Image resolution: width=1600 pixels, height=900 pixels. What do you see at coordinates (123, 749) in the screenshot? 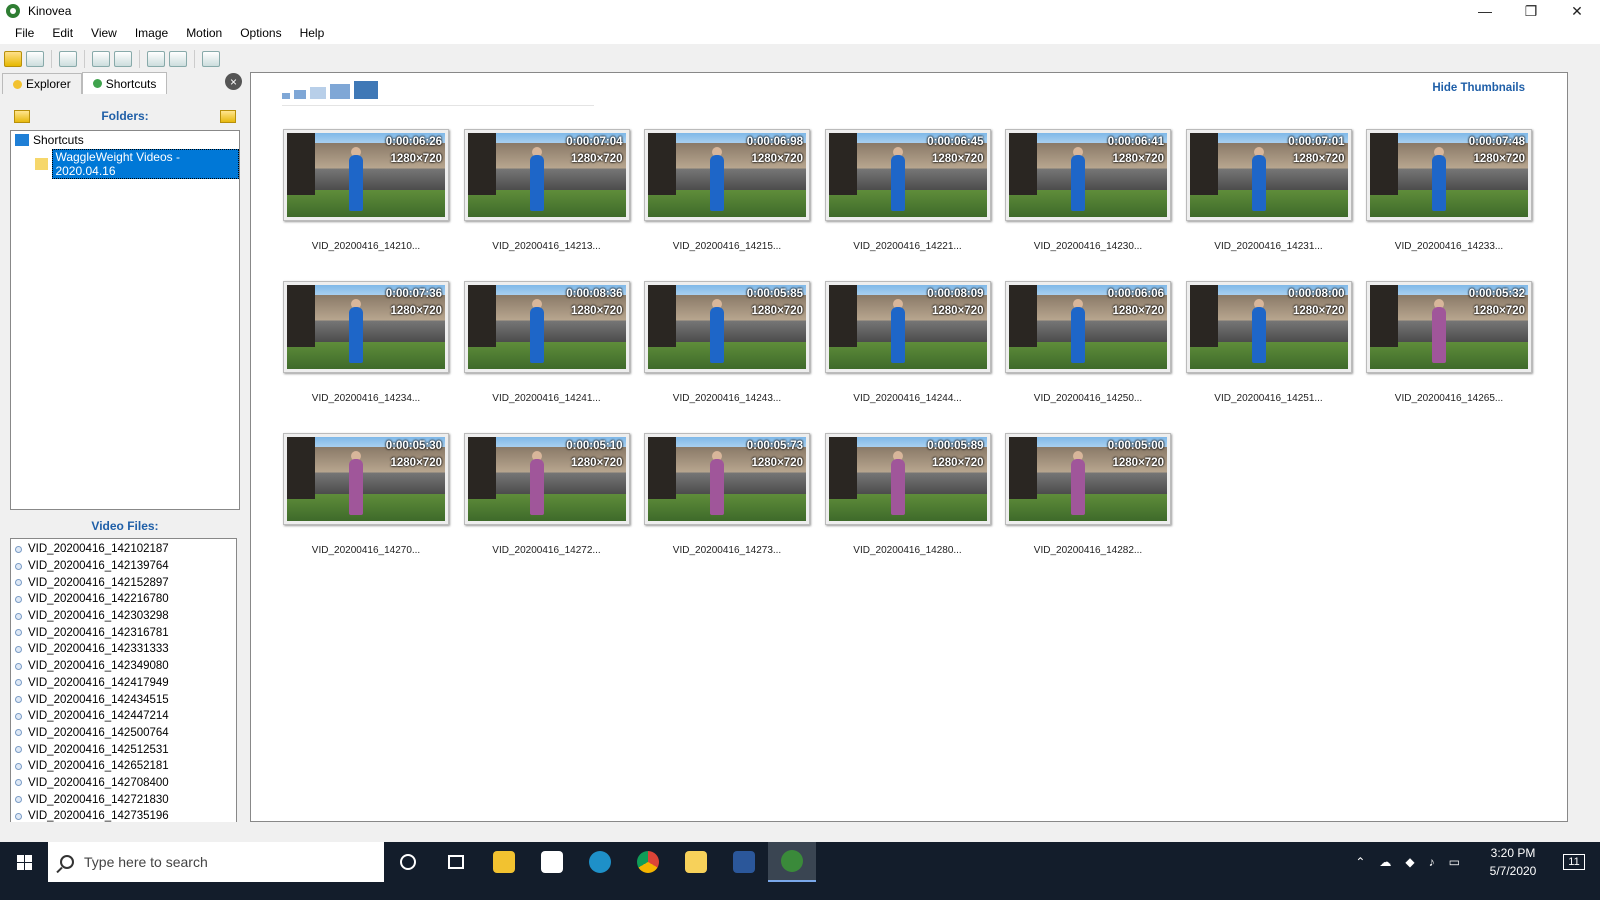
I see `video-file-item: VID_20200416_142512531` at bounding box center [123, 749].